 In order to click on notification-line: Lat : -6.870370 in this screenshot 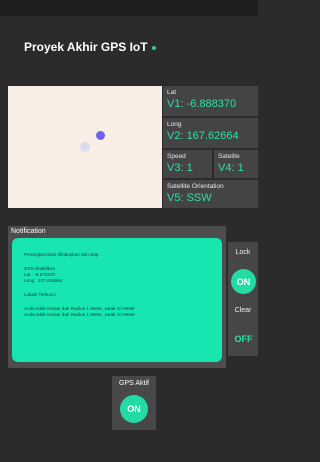, I will do `click(39, 274)`.